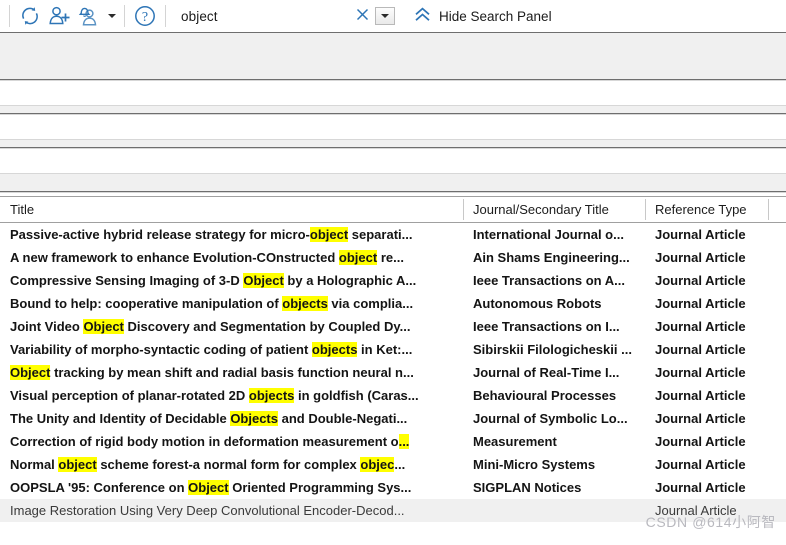 Image resolution: width=786 pixels, height=545 pixels. I want to click on column-header-spare, so click(777, 209).